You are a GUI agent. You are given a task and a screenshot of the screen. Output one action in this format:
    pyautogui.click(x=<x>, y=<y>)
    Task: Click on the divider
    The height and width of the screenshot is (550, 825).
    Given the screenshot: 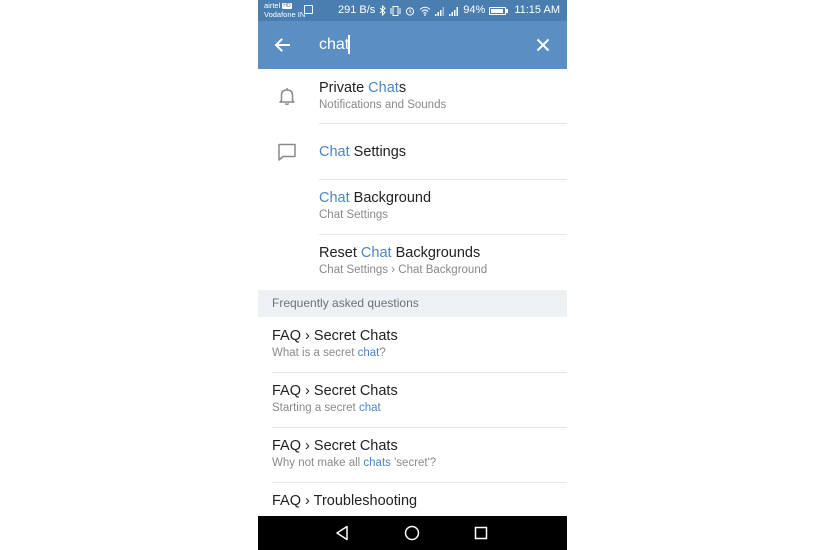 What is the action you would take?
    pyautogui.click(x=443, y=123)
    